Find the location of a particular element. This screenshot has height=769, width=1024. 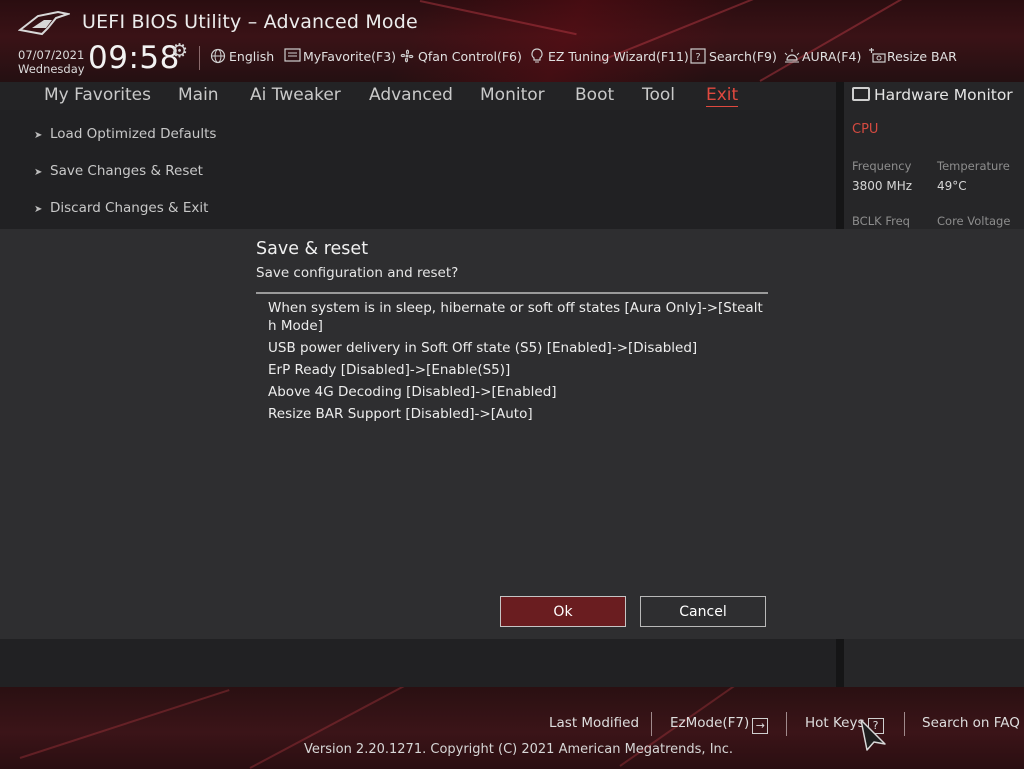

date-display: 07/07/2021 Wednesday is located at coordinates (51, 62).